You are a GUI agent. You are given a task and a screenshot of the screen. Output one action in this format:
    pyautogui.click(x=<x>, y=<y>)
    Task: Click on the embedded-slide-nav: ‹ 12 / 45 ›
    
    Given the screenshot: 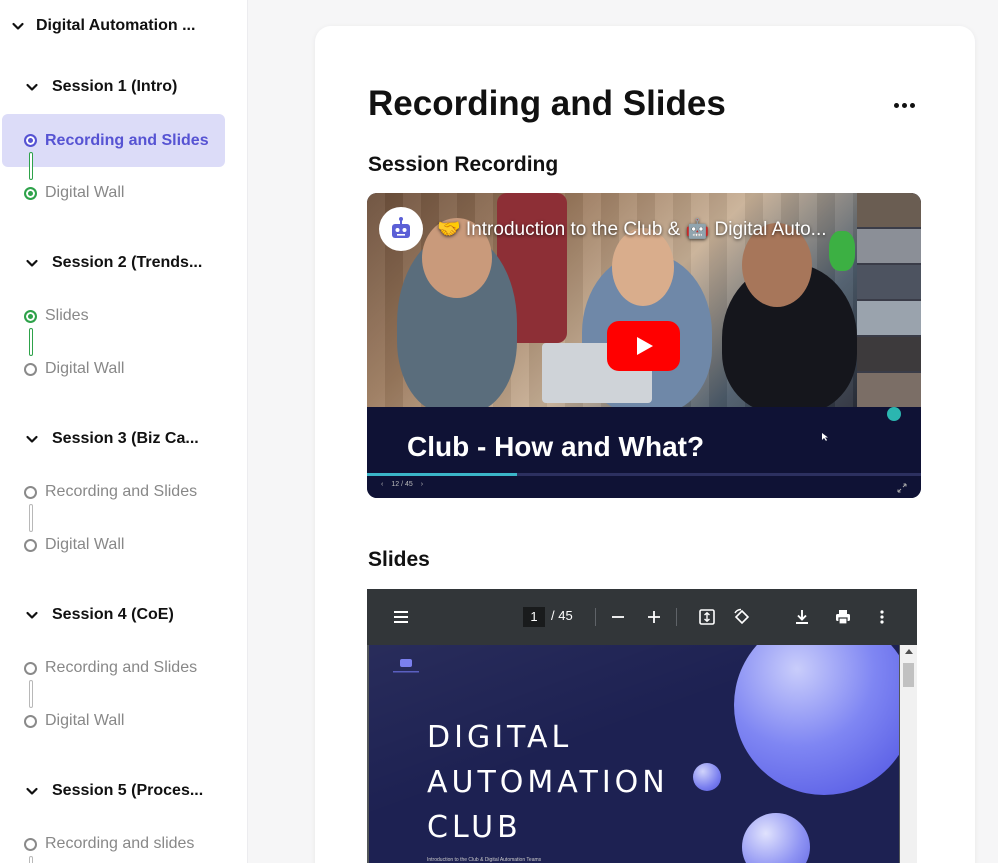 What is the action you would take?
    pyautogui.click(x=402, y=484)
    